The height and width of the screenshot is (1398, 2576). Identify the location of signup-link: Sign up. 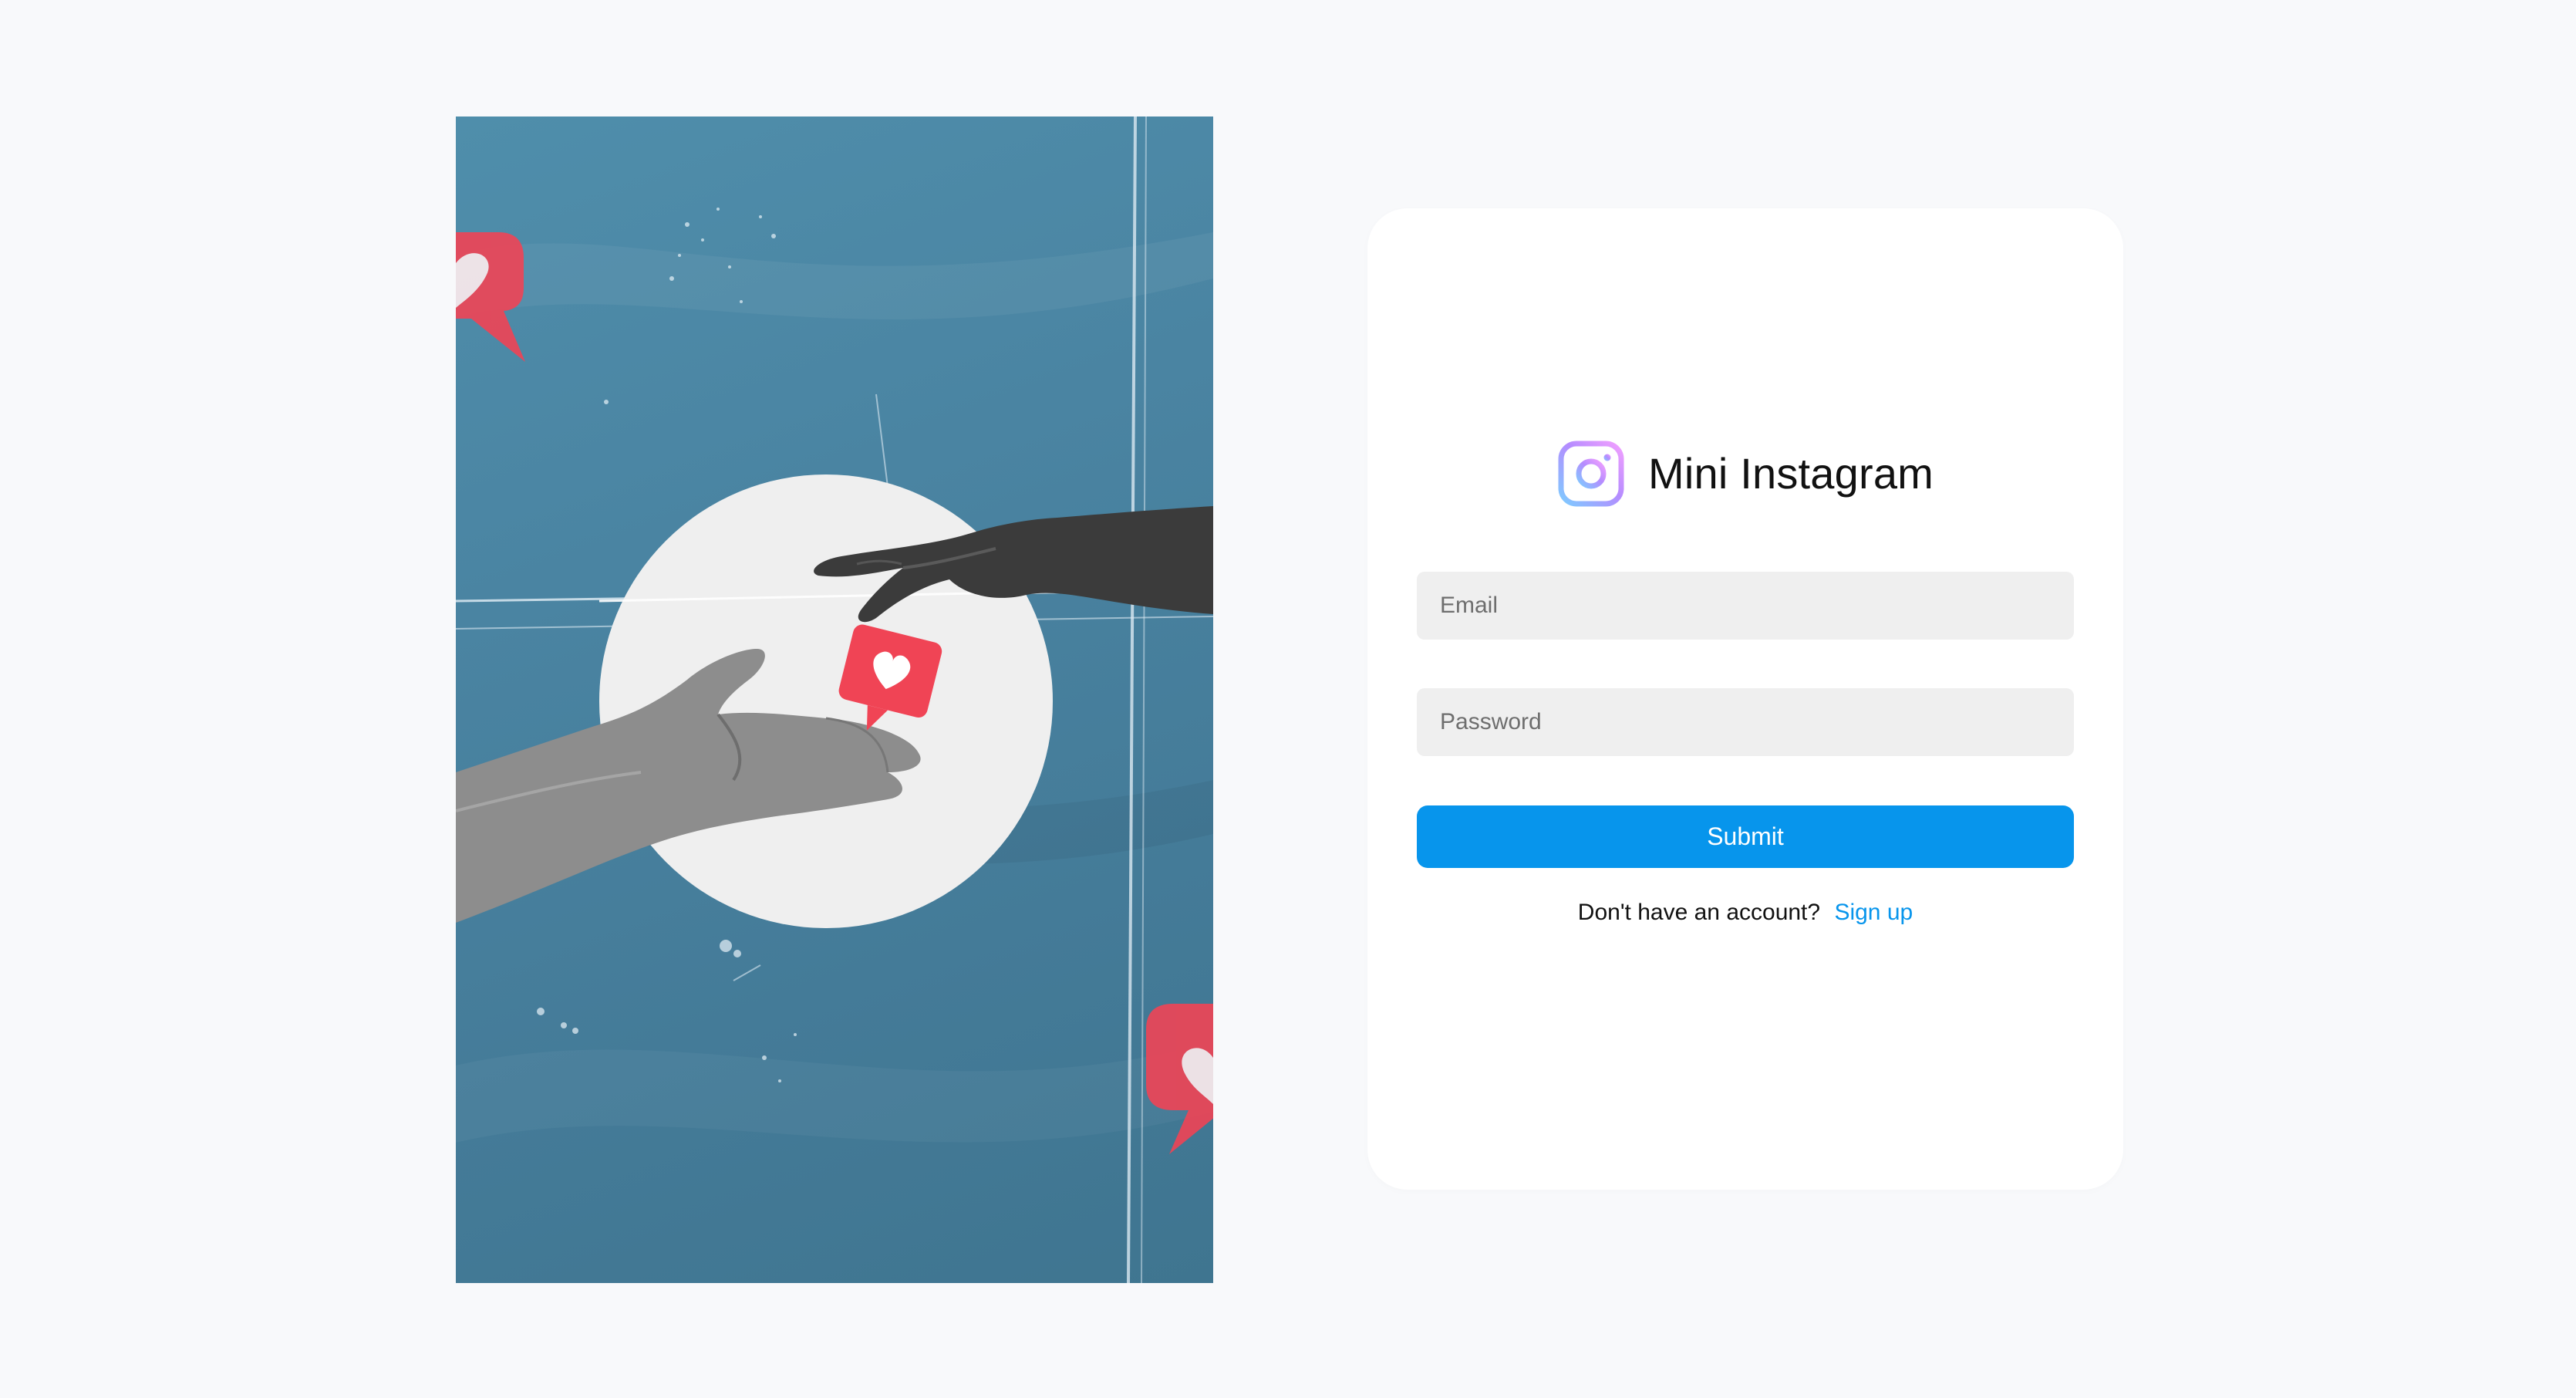
(1873, 913).